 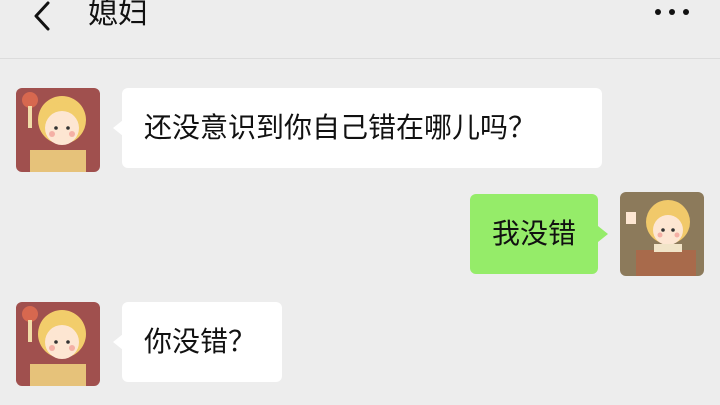 I want to click on boy-avatar, so click(x=662, y=234).